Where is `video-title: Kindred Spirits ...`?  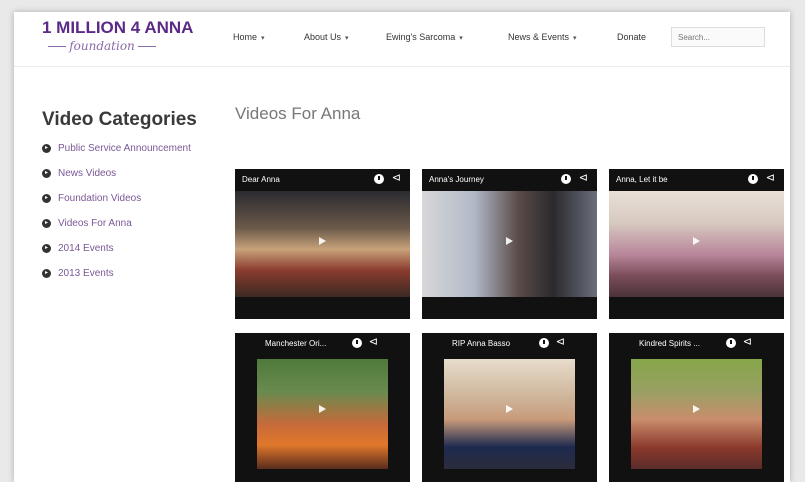
video-title: Kindred Spirits ... is located at coordinates (669, 343).